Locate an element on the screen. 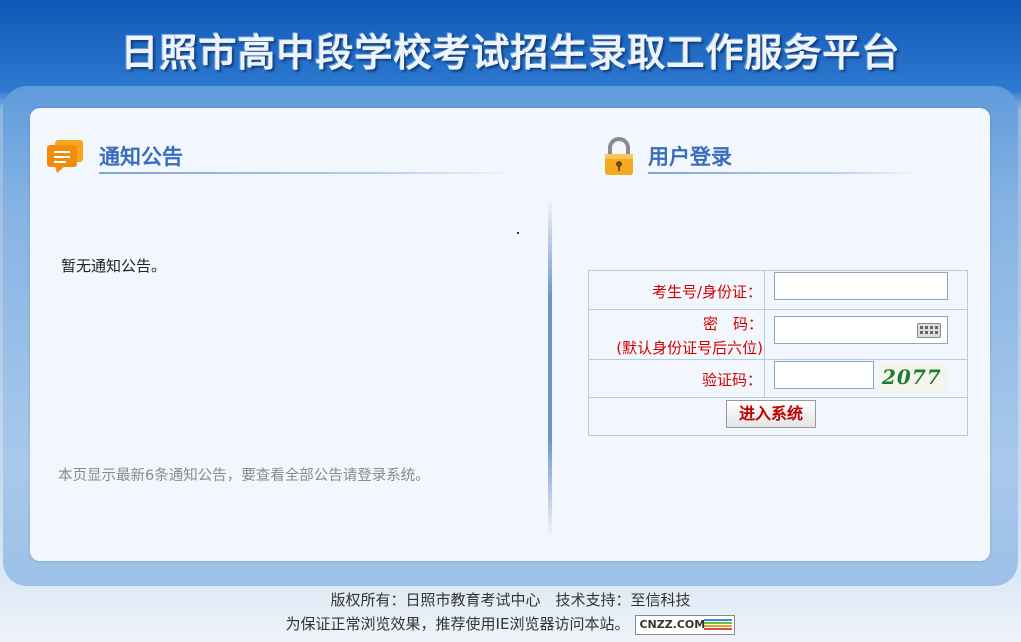 Image resolution: width=1021 pixels, height=642 pixels. password-hint: (默认身份证号后六位) is located at coordinates (689, 348).